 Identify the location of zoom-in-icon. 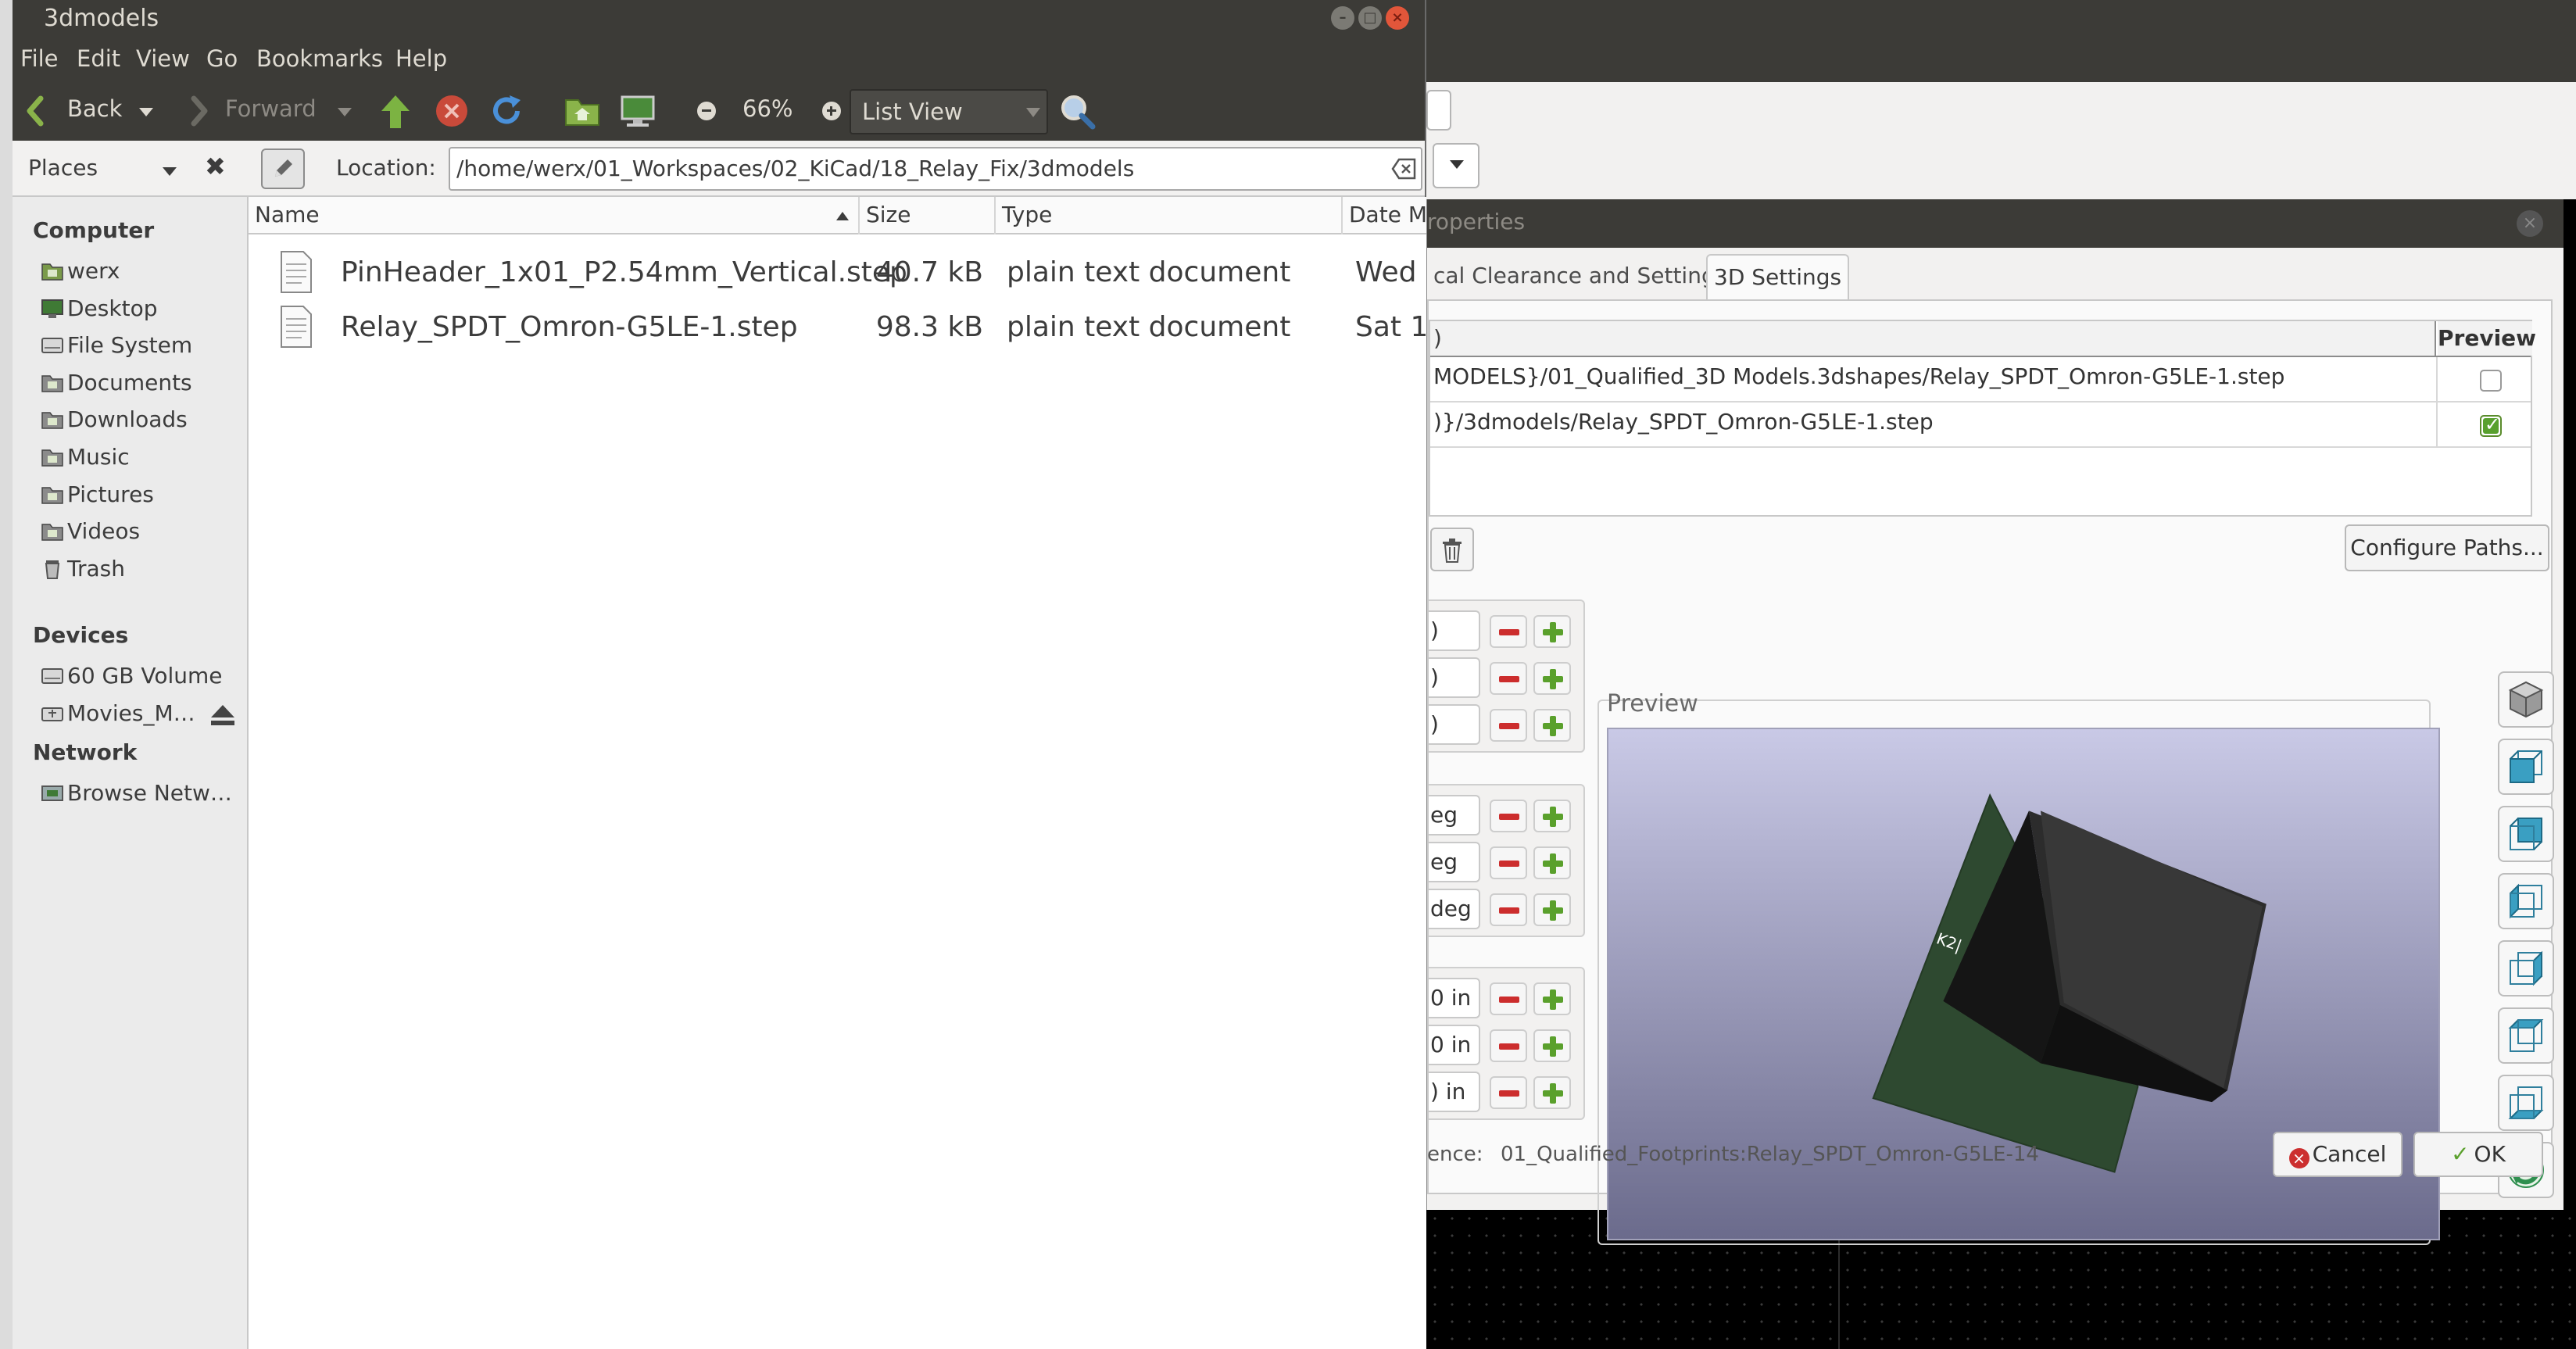
(831, 111).